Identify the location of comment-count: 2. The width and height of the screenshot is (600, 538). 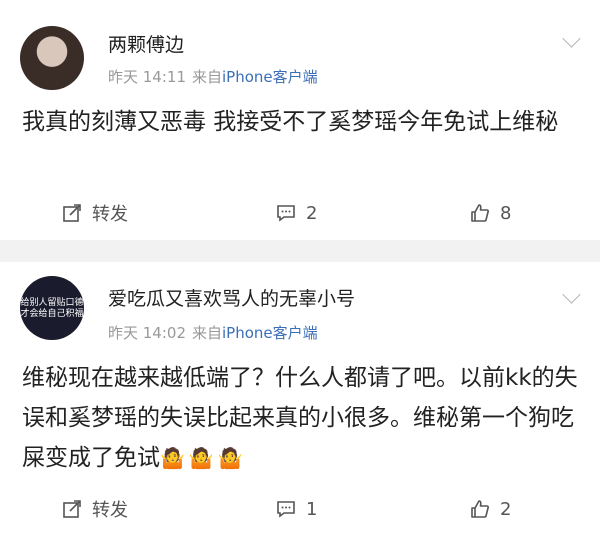
(312, 213).